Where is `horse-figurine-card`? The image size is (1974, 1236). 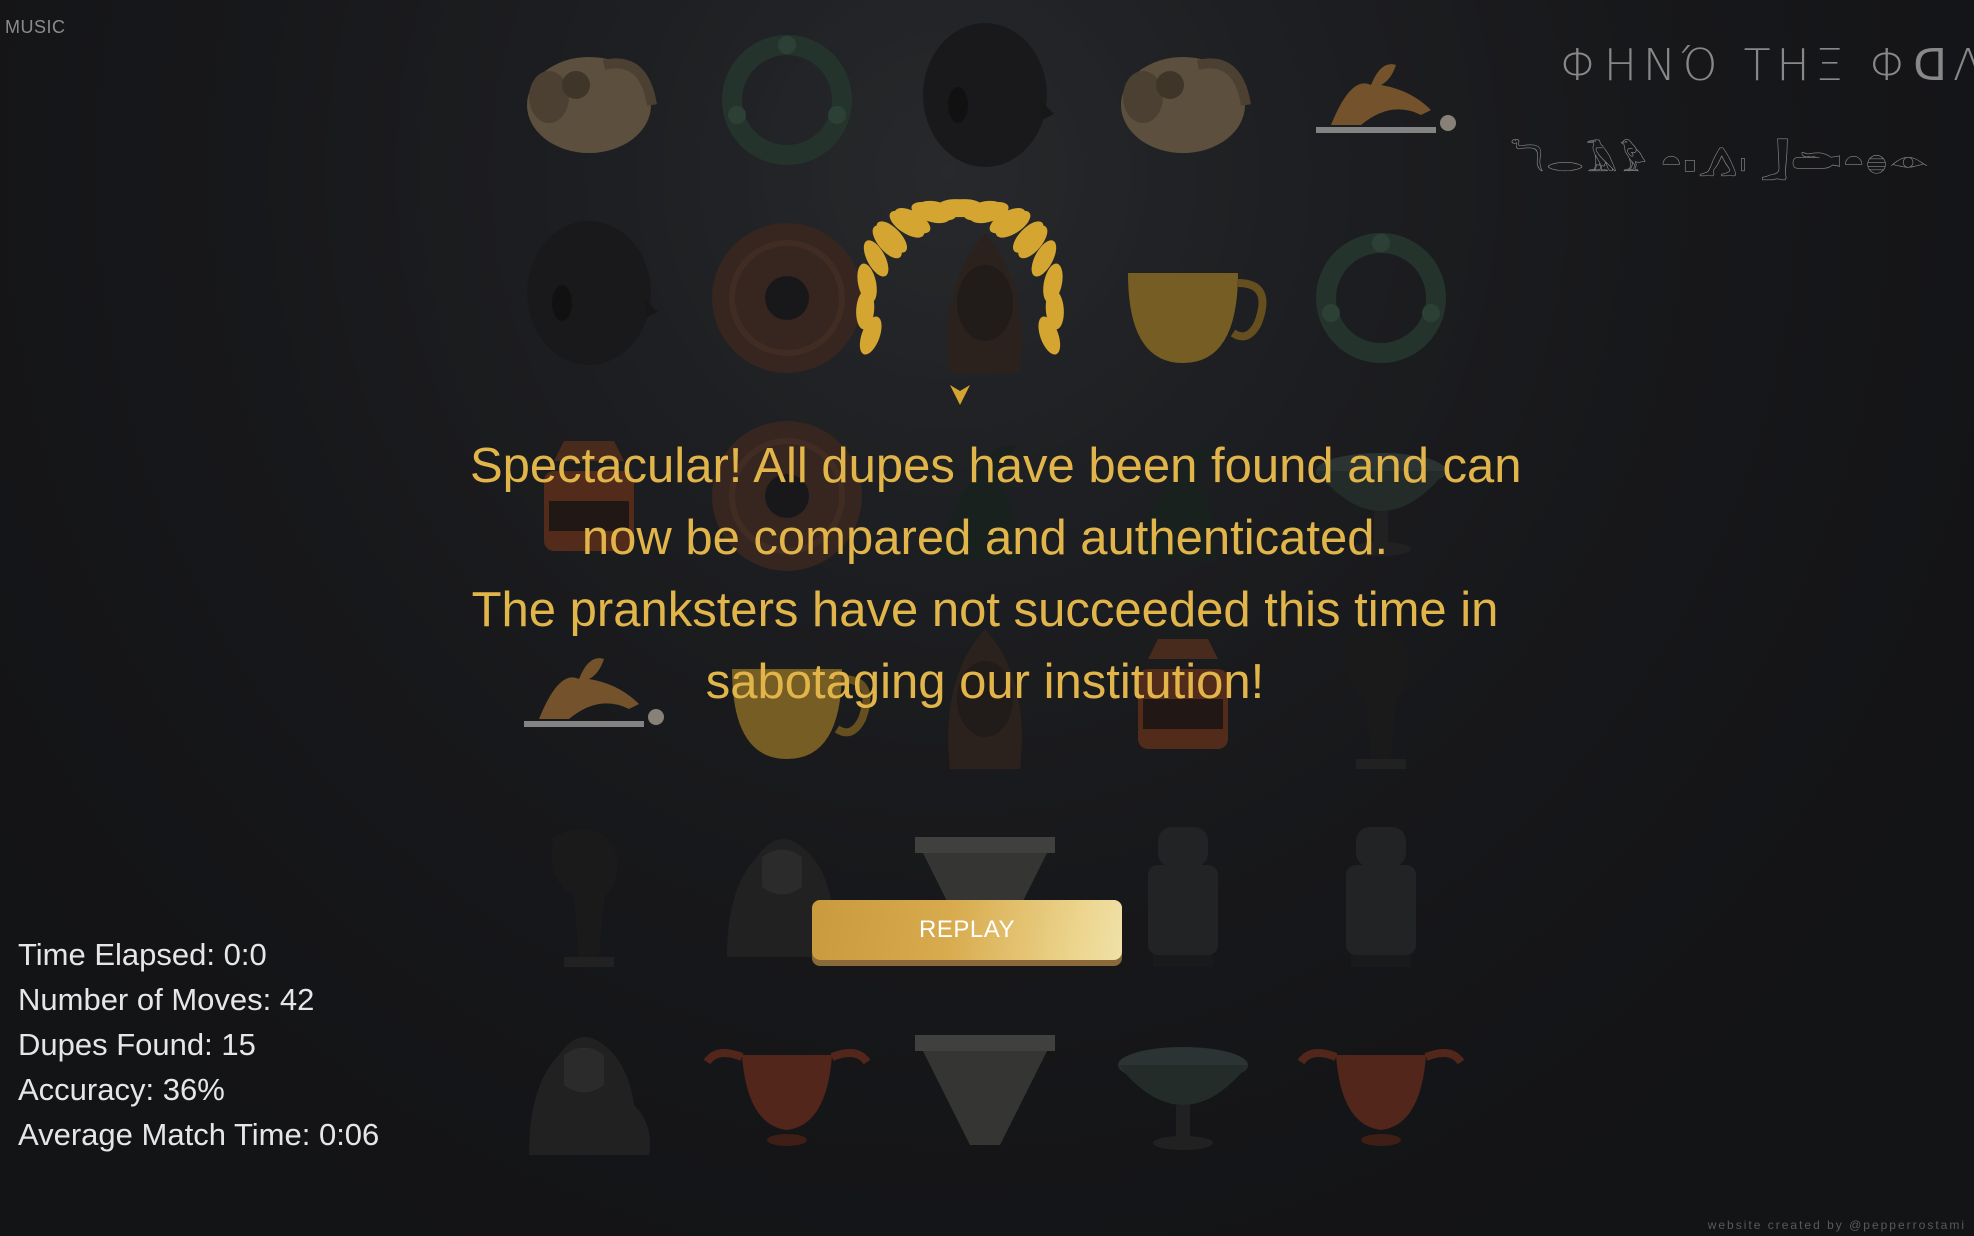 horse-figurine-card is located at coordinates (1381, 100).